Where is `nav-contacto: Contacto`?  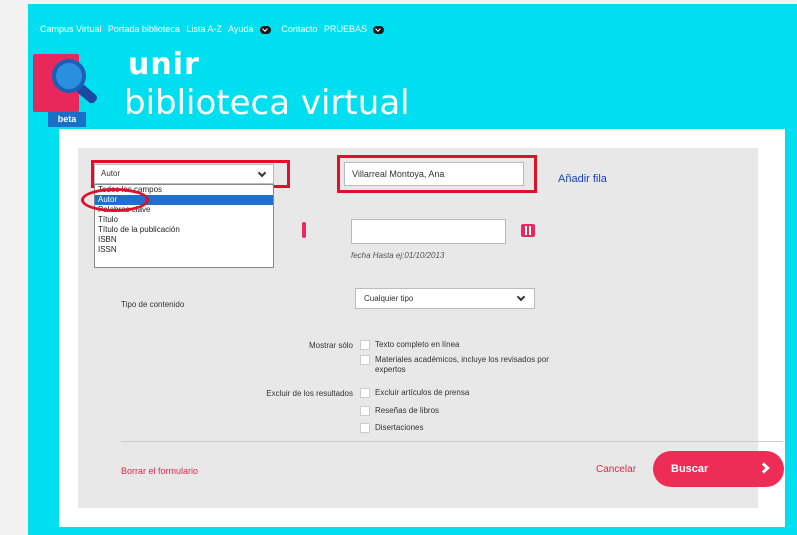 nav-contacto: Contacto is located at coordinates (299, 29).